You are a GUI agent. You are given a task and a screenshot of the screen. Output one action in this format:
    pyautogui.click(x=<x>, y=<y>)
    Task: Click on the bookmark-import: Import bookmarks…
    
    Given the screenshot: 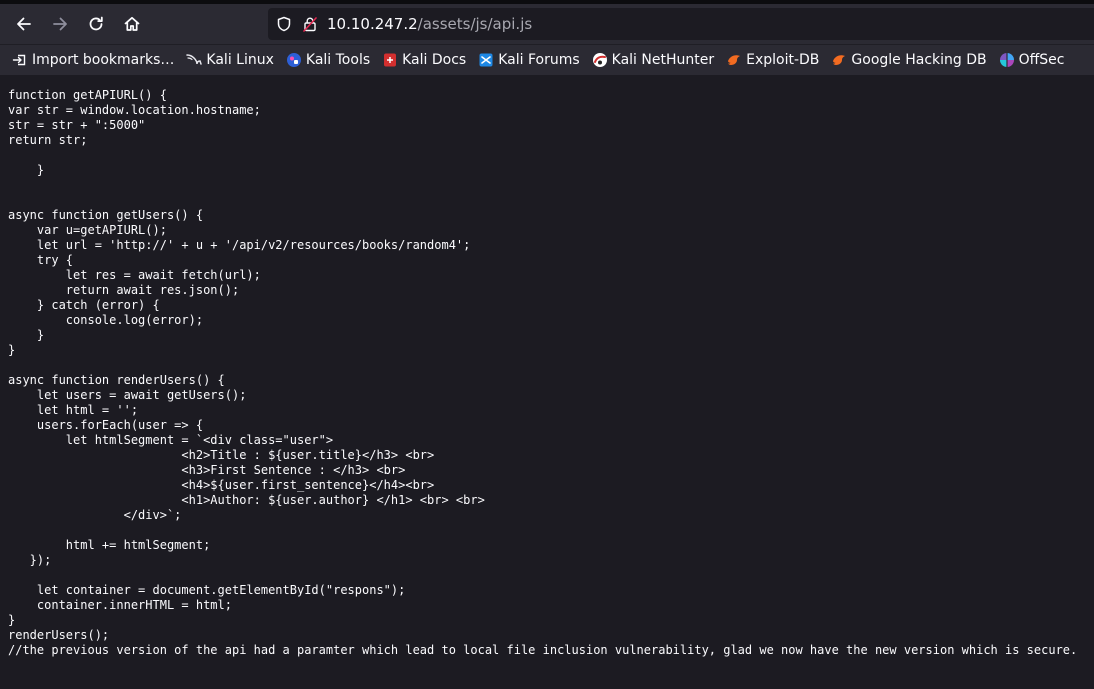 What is the action you would take?
    pyautogui.click(x=93, y=60)
    